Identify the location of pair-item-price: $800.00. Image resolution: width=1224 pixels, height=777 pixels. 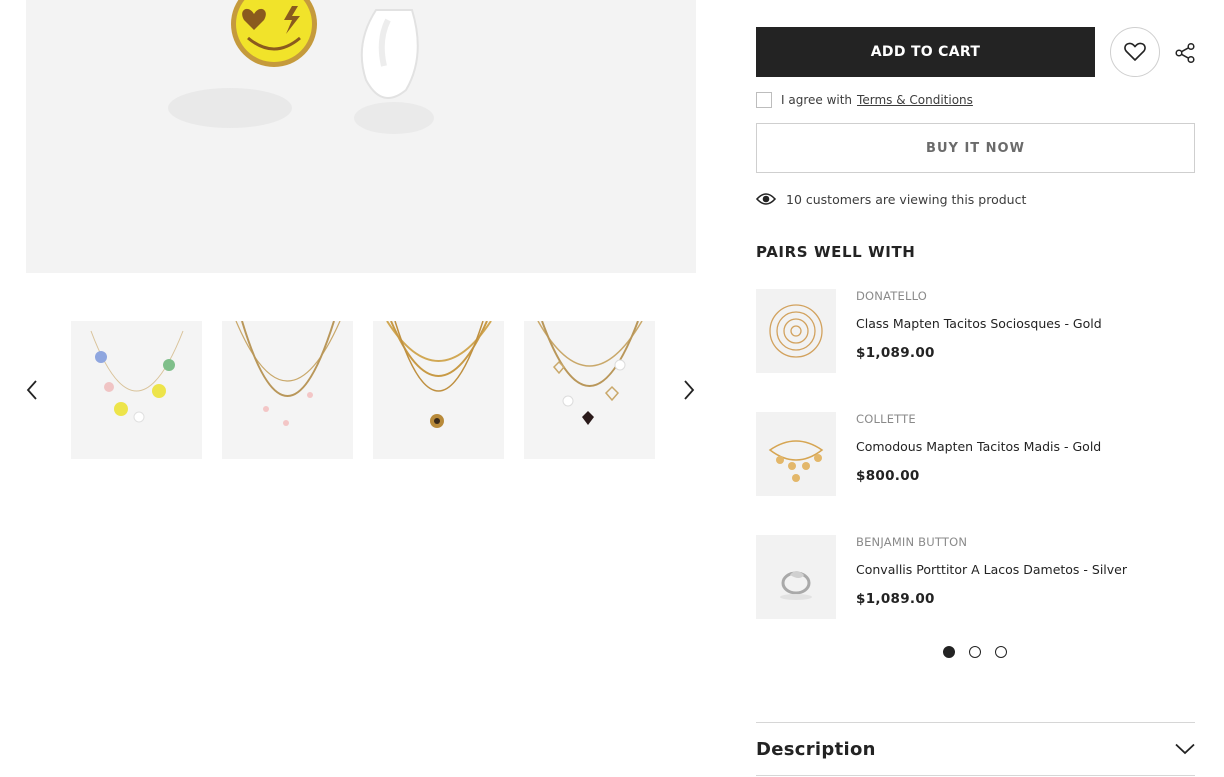
(888, 476).